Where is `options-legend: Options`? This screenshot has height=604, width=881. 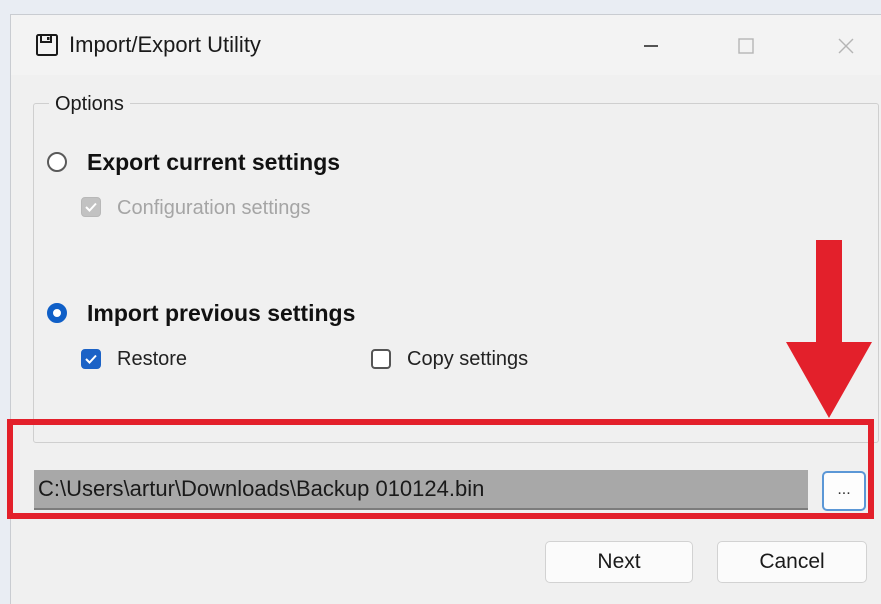
options-legend: Options is located at coordinates (89, 104).